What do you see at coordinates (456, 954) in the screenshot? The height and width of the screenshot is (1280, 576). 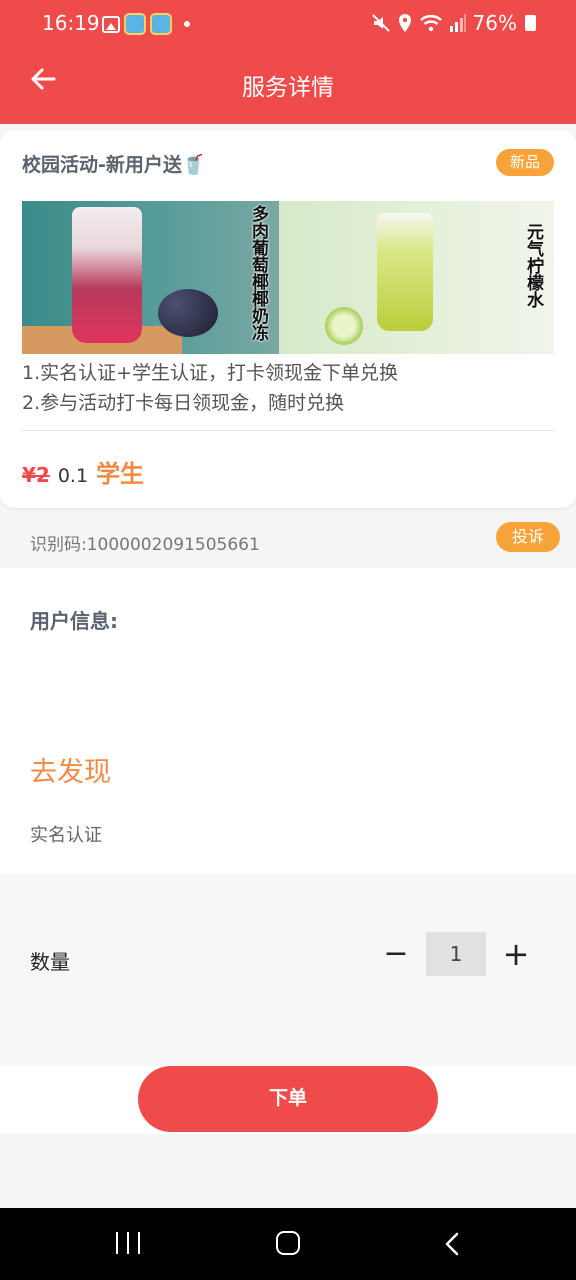 I see `quantity-input: 1` at bounding box center [456, 954].